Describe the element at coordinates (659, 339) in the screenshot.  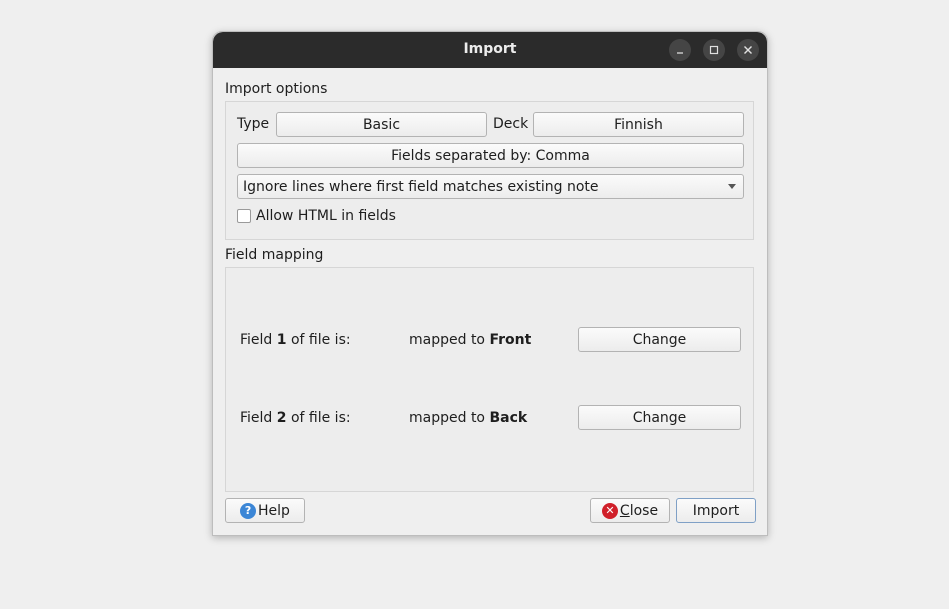
I see `change-field-1-button: Change` at that location.